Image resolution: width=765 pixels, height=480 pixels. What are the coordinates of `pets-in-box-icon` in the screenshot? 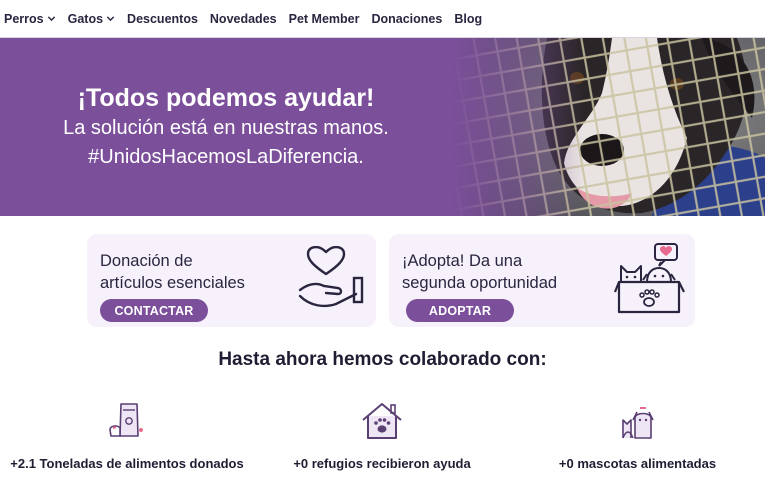 It's located at (649, 278).